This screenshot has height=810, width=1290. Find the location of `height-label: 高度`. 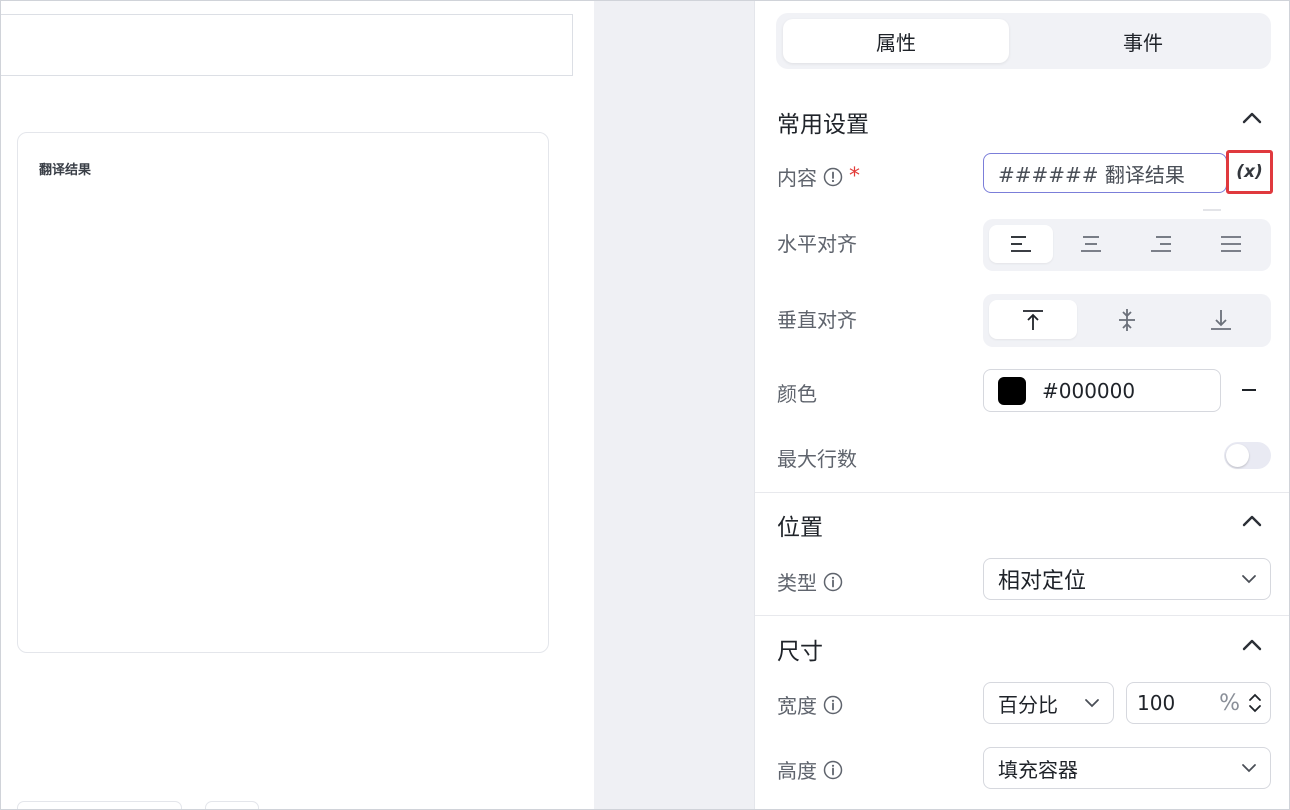

height-label: 高度 is located at coordinates (797, 771).